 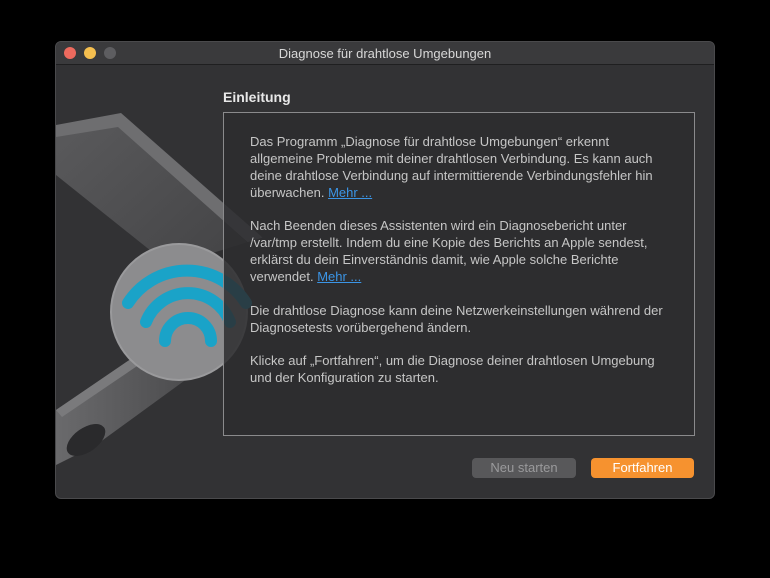 I want to click on section-heading: Einleitung, so click(x=257, y=97).